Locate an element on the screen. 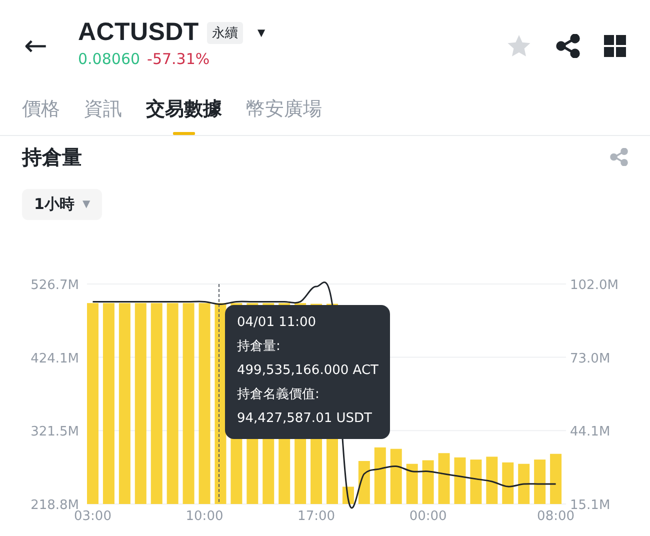 The width and height of the screenshot is (650, 536). tab: 交易數據 is located at coordinates (184, 111).